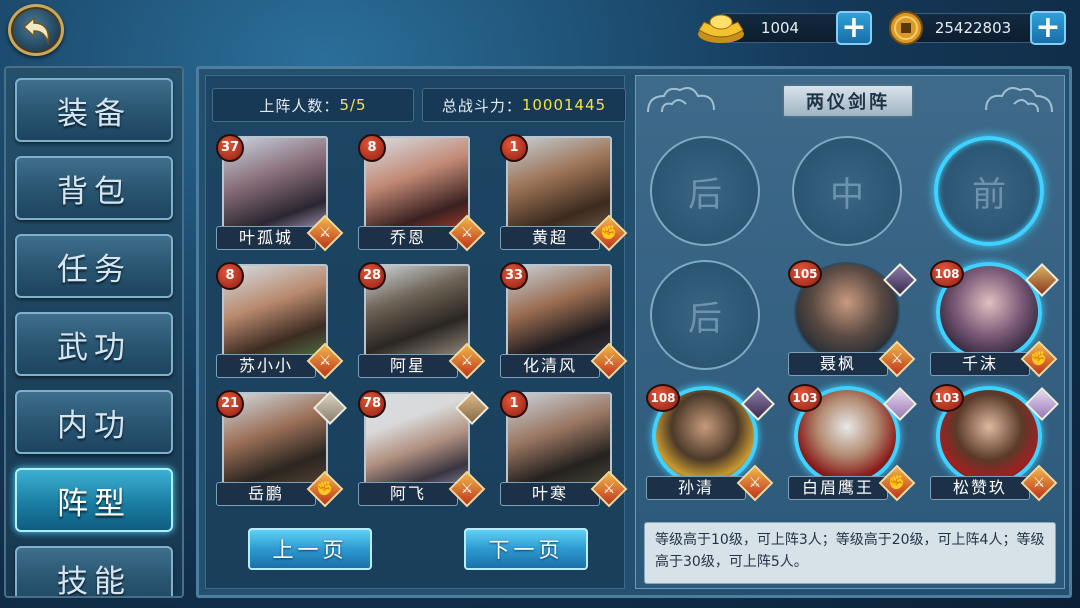 This screenshot has width=1080, height=608. What do you see at coordinates (372, 404) in the screenshot?
I see `level-badge: 78` at bounding box center [372, 404].